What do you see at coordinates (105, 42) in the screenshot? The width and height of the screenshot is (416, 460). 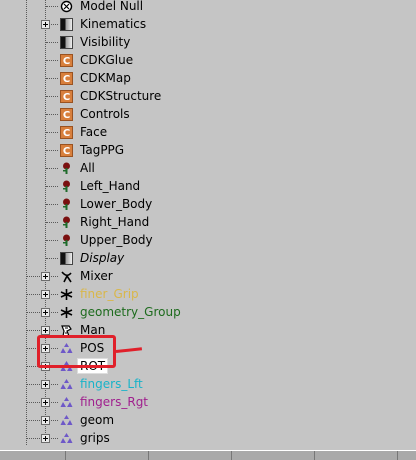 I see `tree-item-label: Visibility` at bounding box center [105, 42].